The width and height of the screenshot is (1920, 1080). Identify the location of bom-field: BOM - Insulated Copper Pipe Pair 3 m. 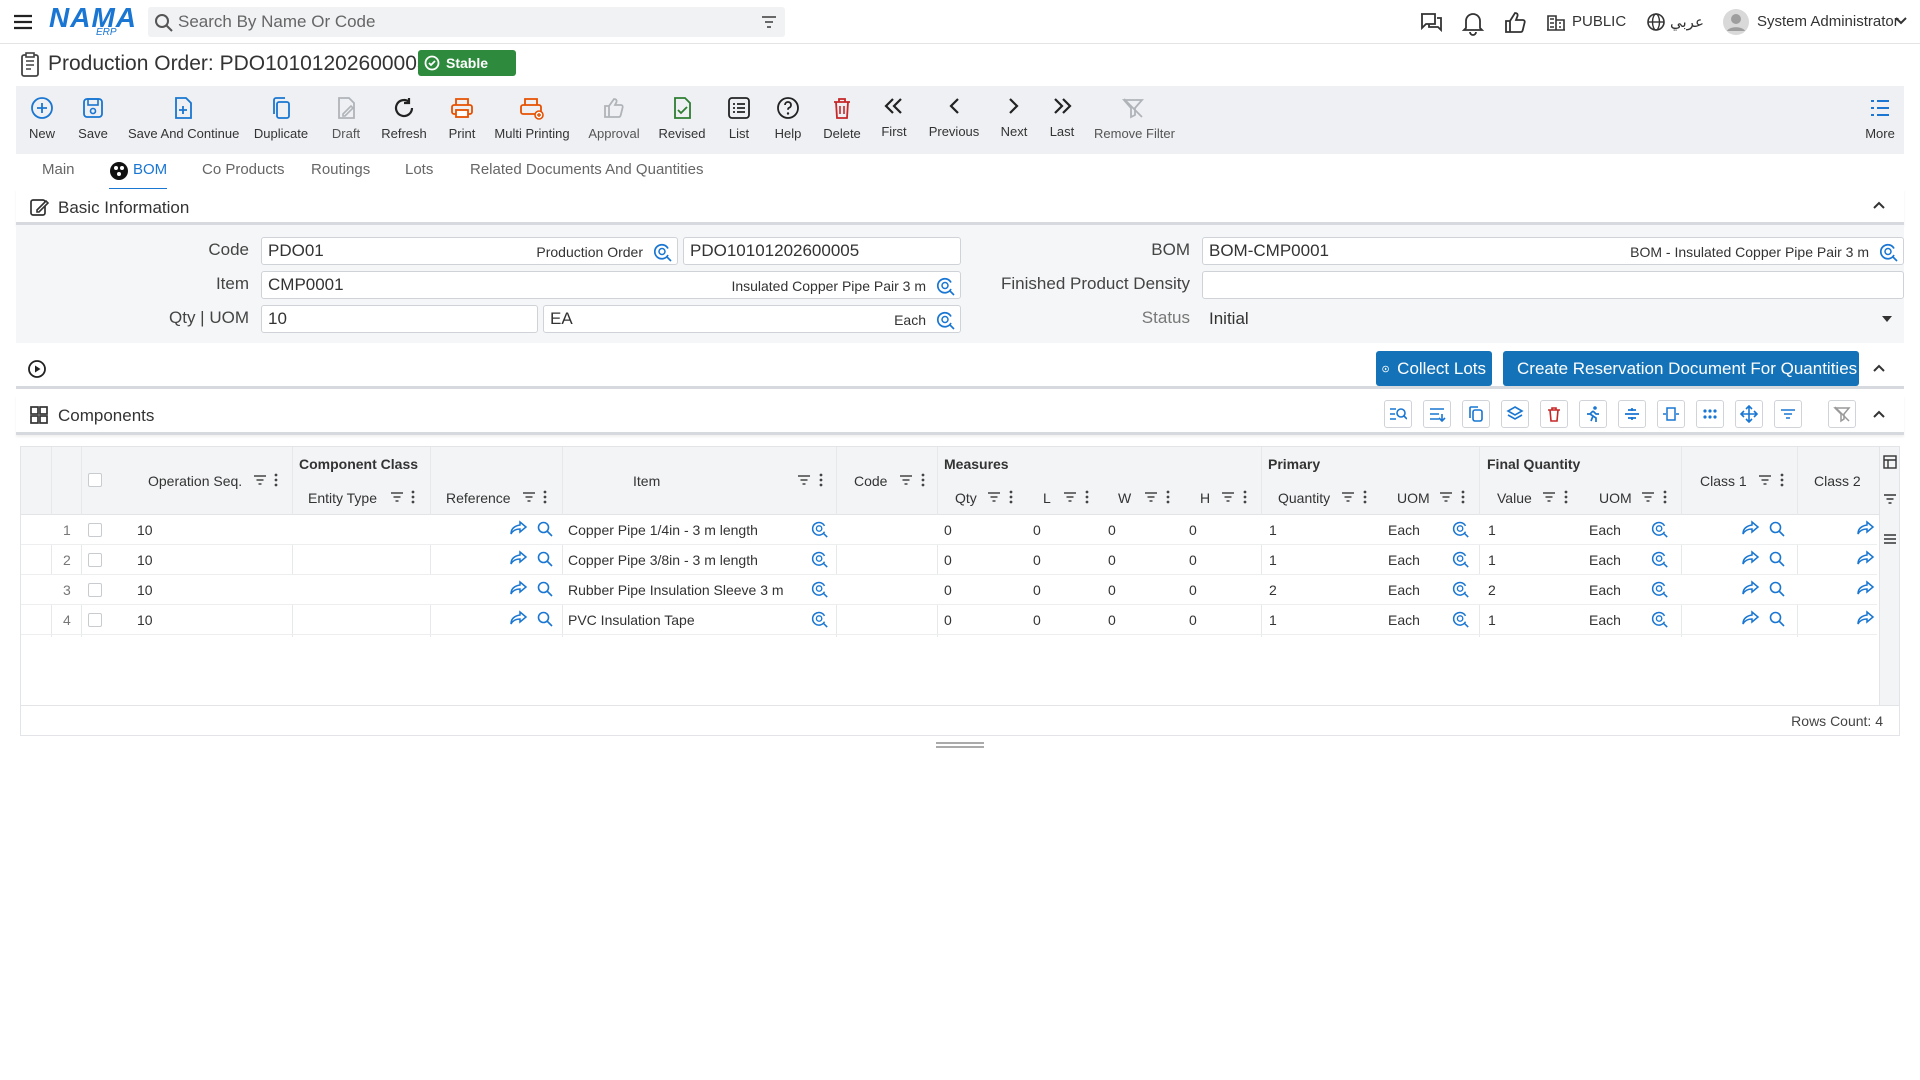
(1553, 251).